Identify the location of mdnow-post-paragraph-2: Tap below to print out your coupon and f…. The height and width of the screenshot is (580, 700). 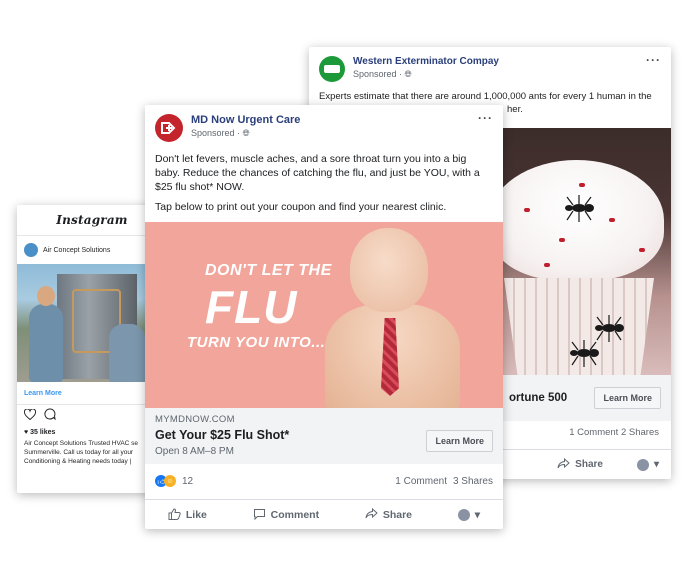
(301, 207).